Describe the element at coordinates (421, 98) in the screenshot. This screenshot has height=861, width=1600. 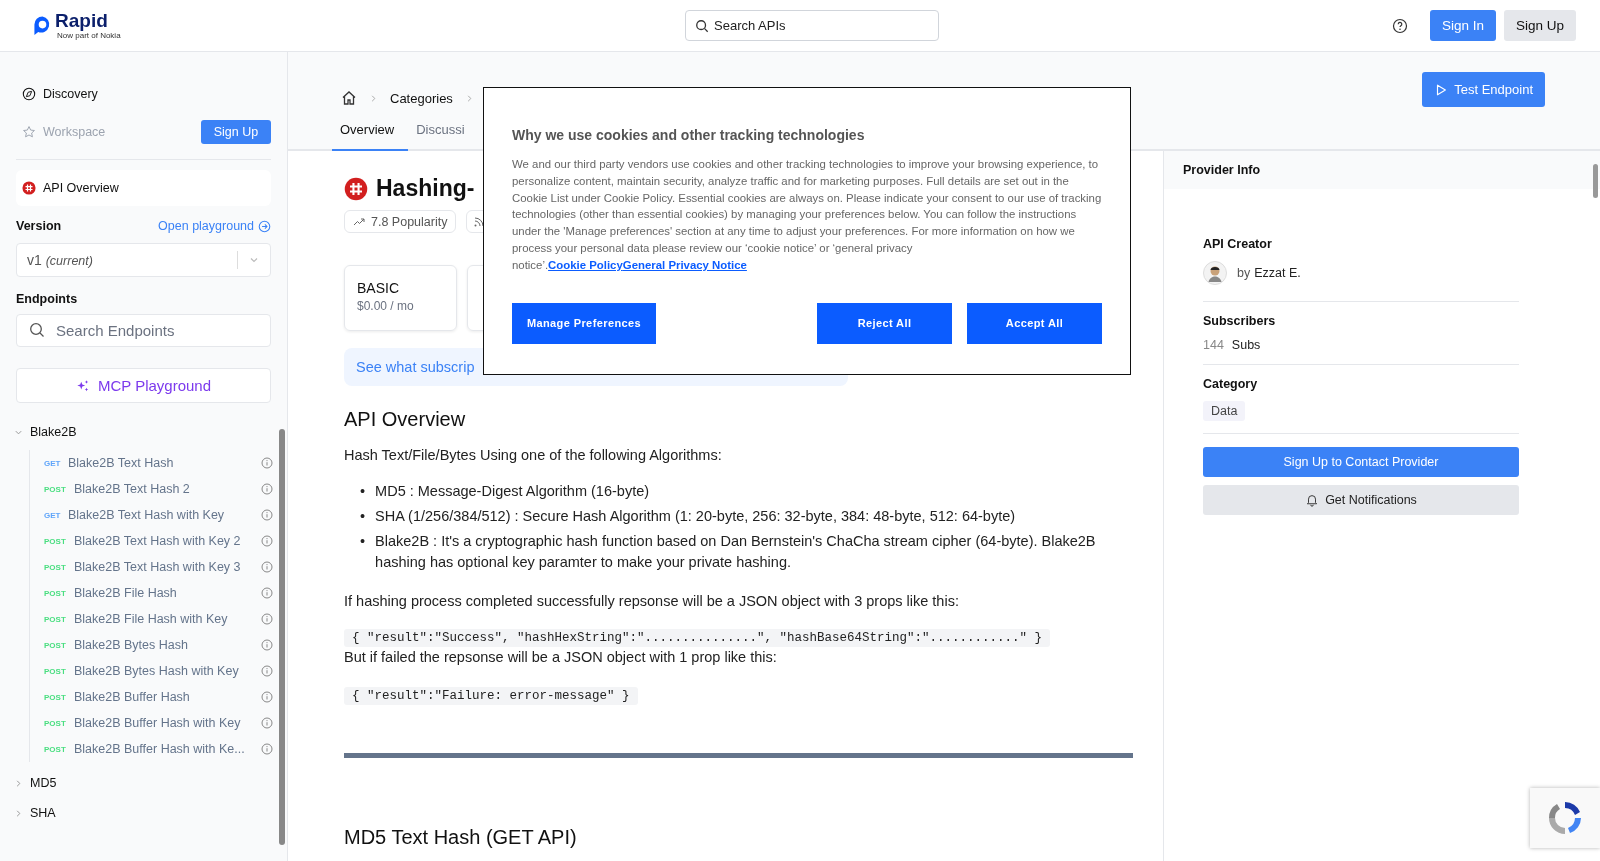
I see `breadcrumb-link: Categories` at that location.